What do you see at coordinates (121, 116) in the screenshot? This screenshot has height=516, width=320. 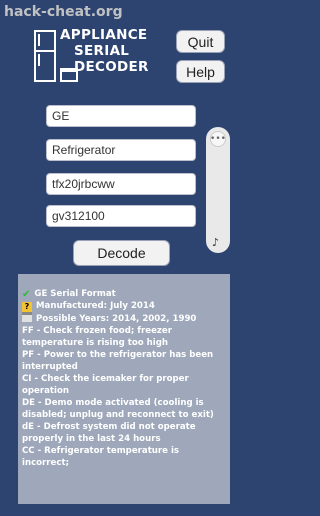 I see `brand-input: GE` at bounding box center [121, 116].